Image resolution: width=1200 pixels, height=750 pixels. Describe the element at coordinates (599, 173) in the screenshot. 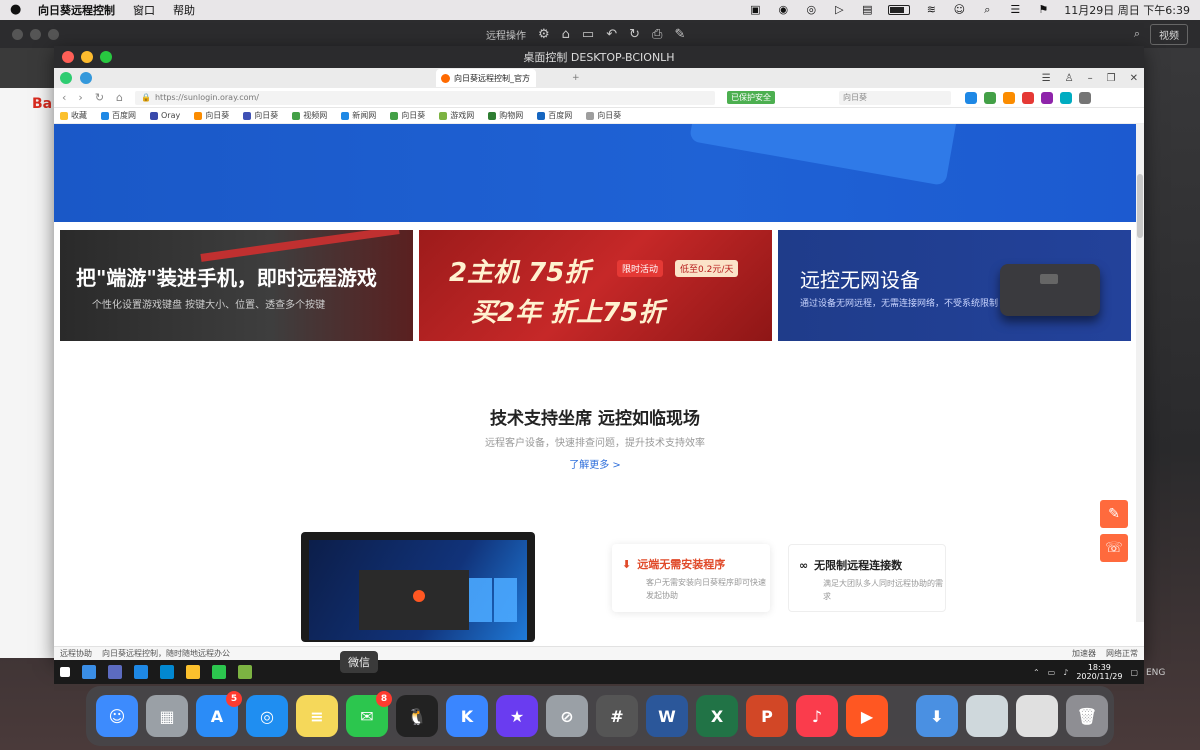

I see `hero-banner` at that location.